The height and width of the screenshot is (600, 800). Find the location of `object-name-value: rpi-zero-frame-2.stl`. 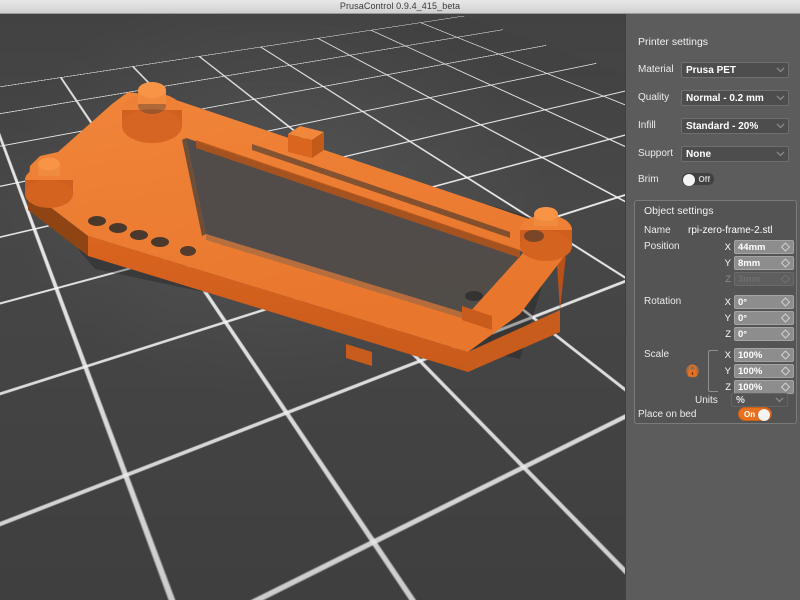

object-name-value: rpi-zero-frame-2.stl is located at coordinates (730, 230).